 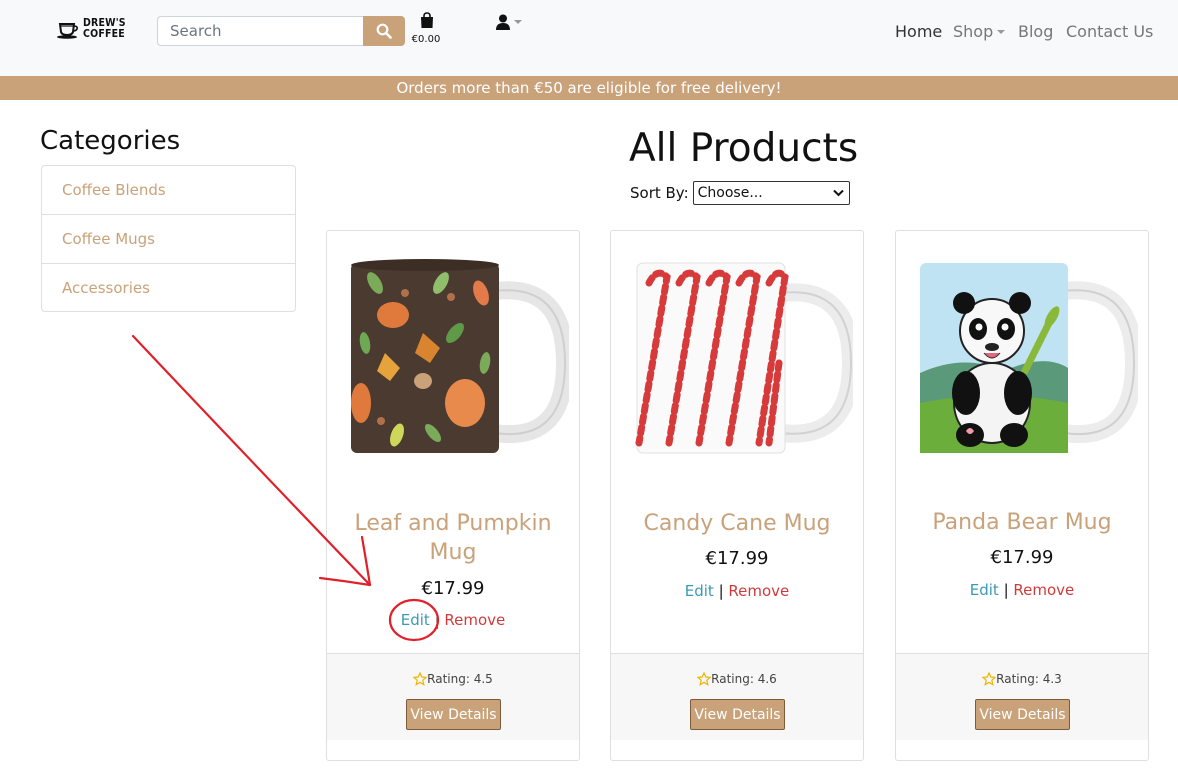 I want to click on card-footer: Rating: 4.3 View Details, so click(x=1022, y=696).